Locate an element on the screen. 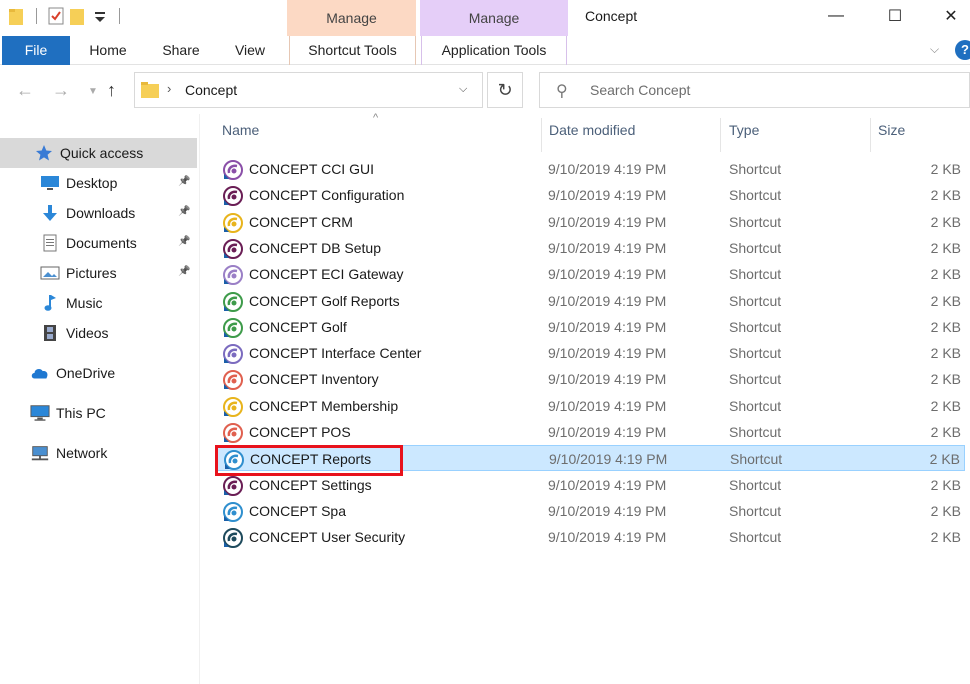 This screenshot has height=684, width=970. toolbar-divider is located at coordinates (119, 16).